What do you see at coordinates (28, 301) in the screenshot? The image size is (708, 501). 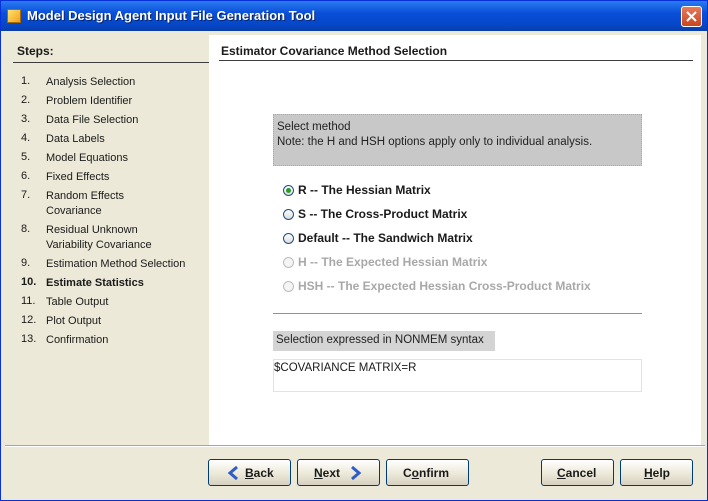 I see `step-number: 11.` at bounding box center [28, 301].